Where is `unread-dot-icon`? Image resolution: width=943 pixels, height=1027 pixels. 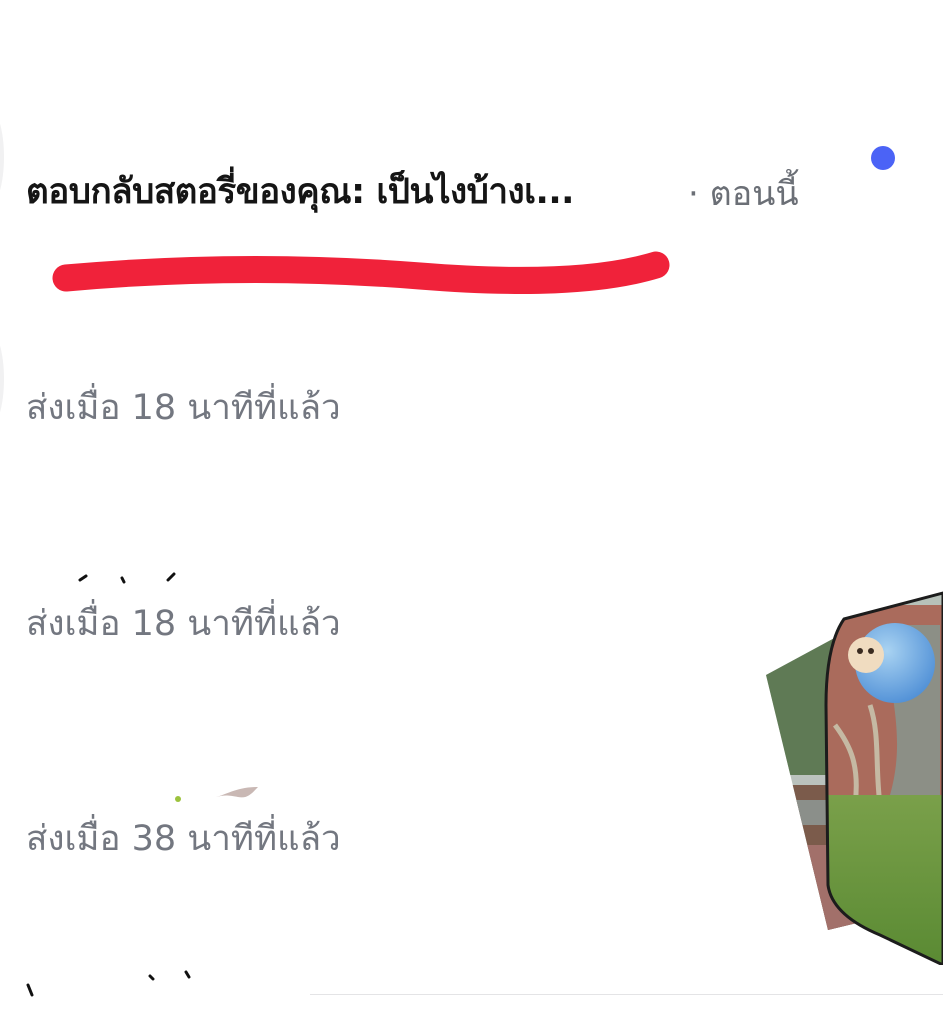 unread-dot-icon is located at coordinates (883, 158).